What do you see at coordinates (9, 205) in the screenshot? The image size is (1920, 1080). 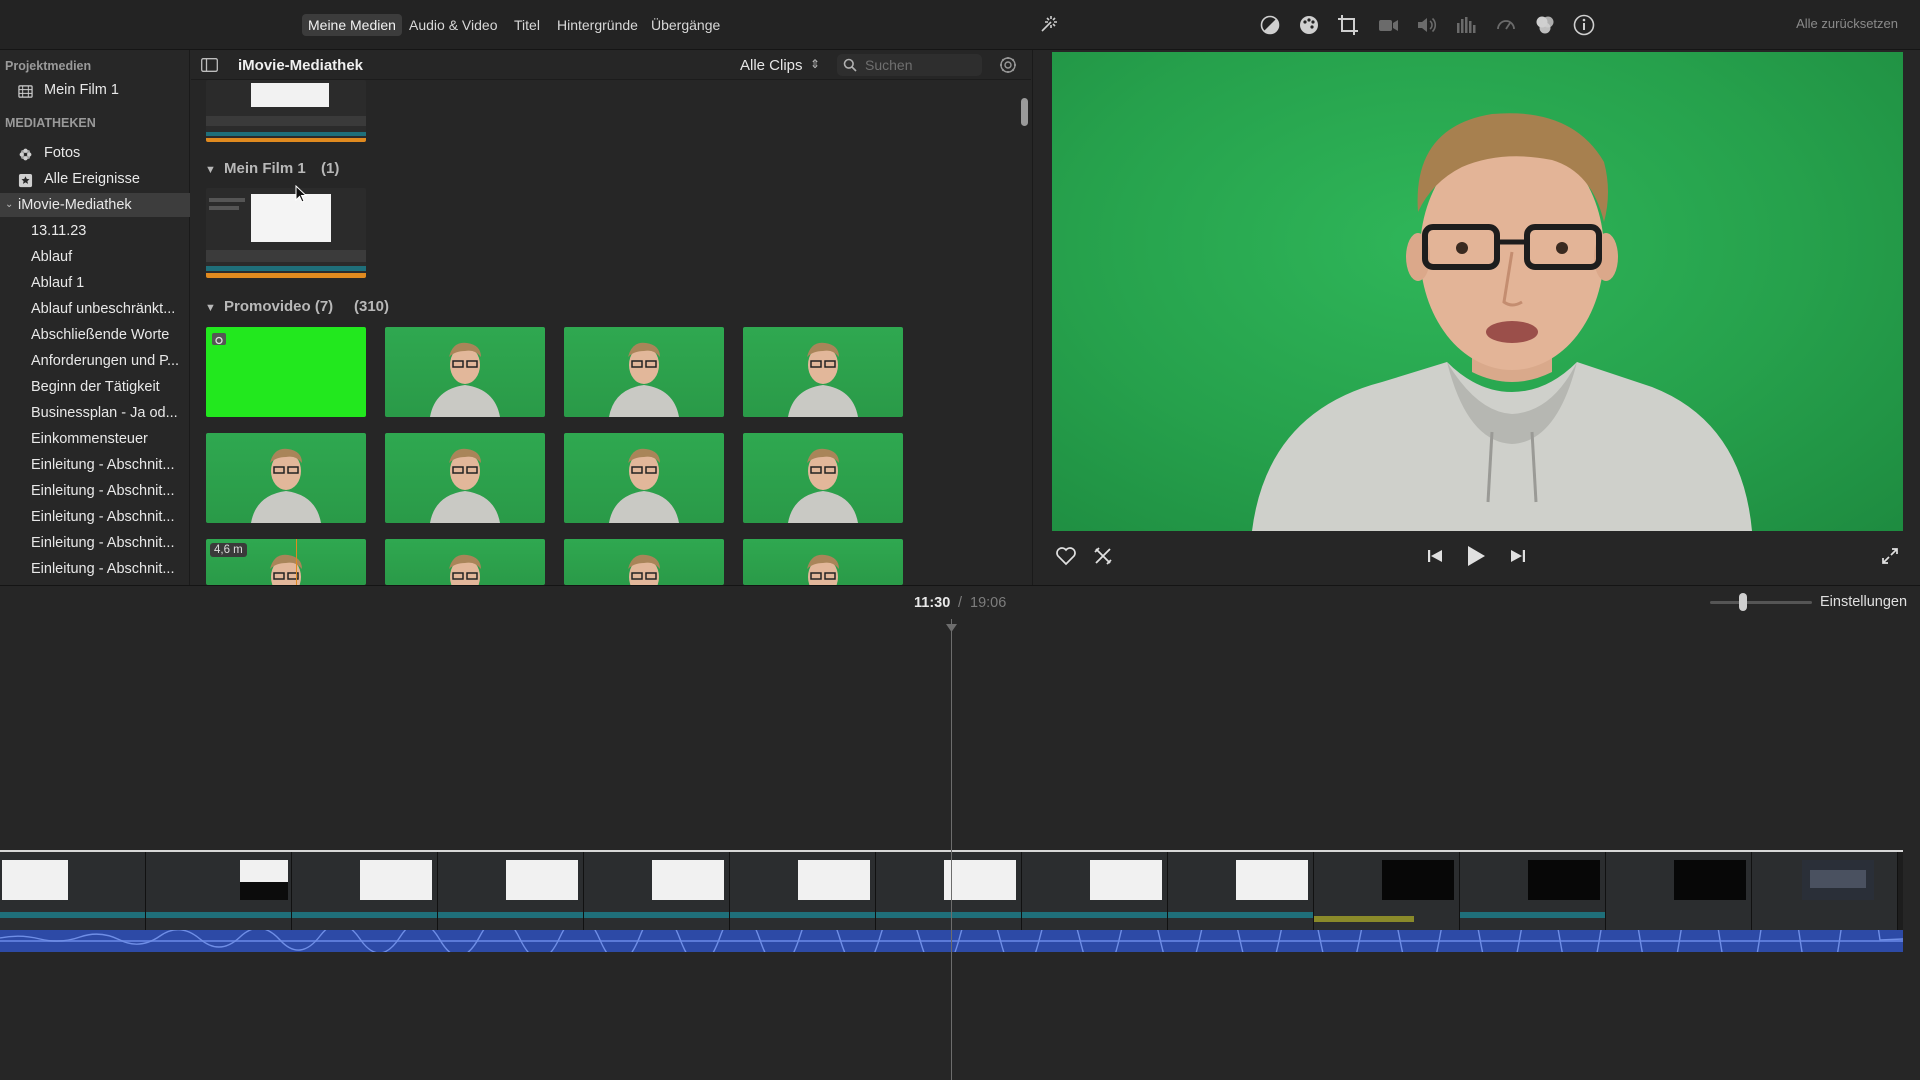 I see `chevron-down-icon: ⌄` at bounding box center [9, 205].